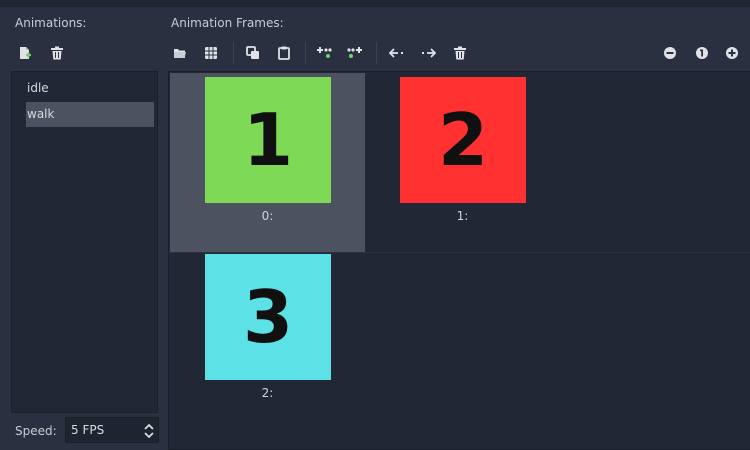  I want to click on spin-arrows-icon, so click(149, 432).